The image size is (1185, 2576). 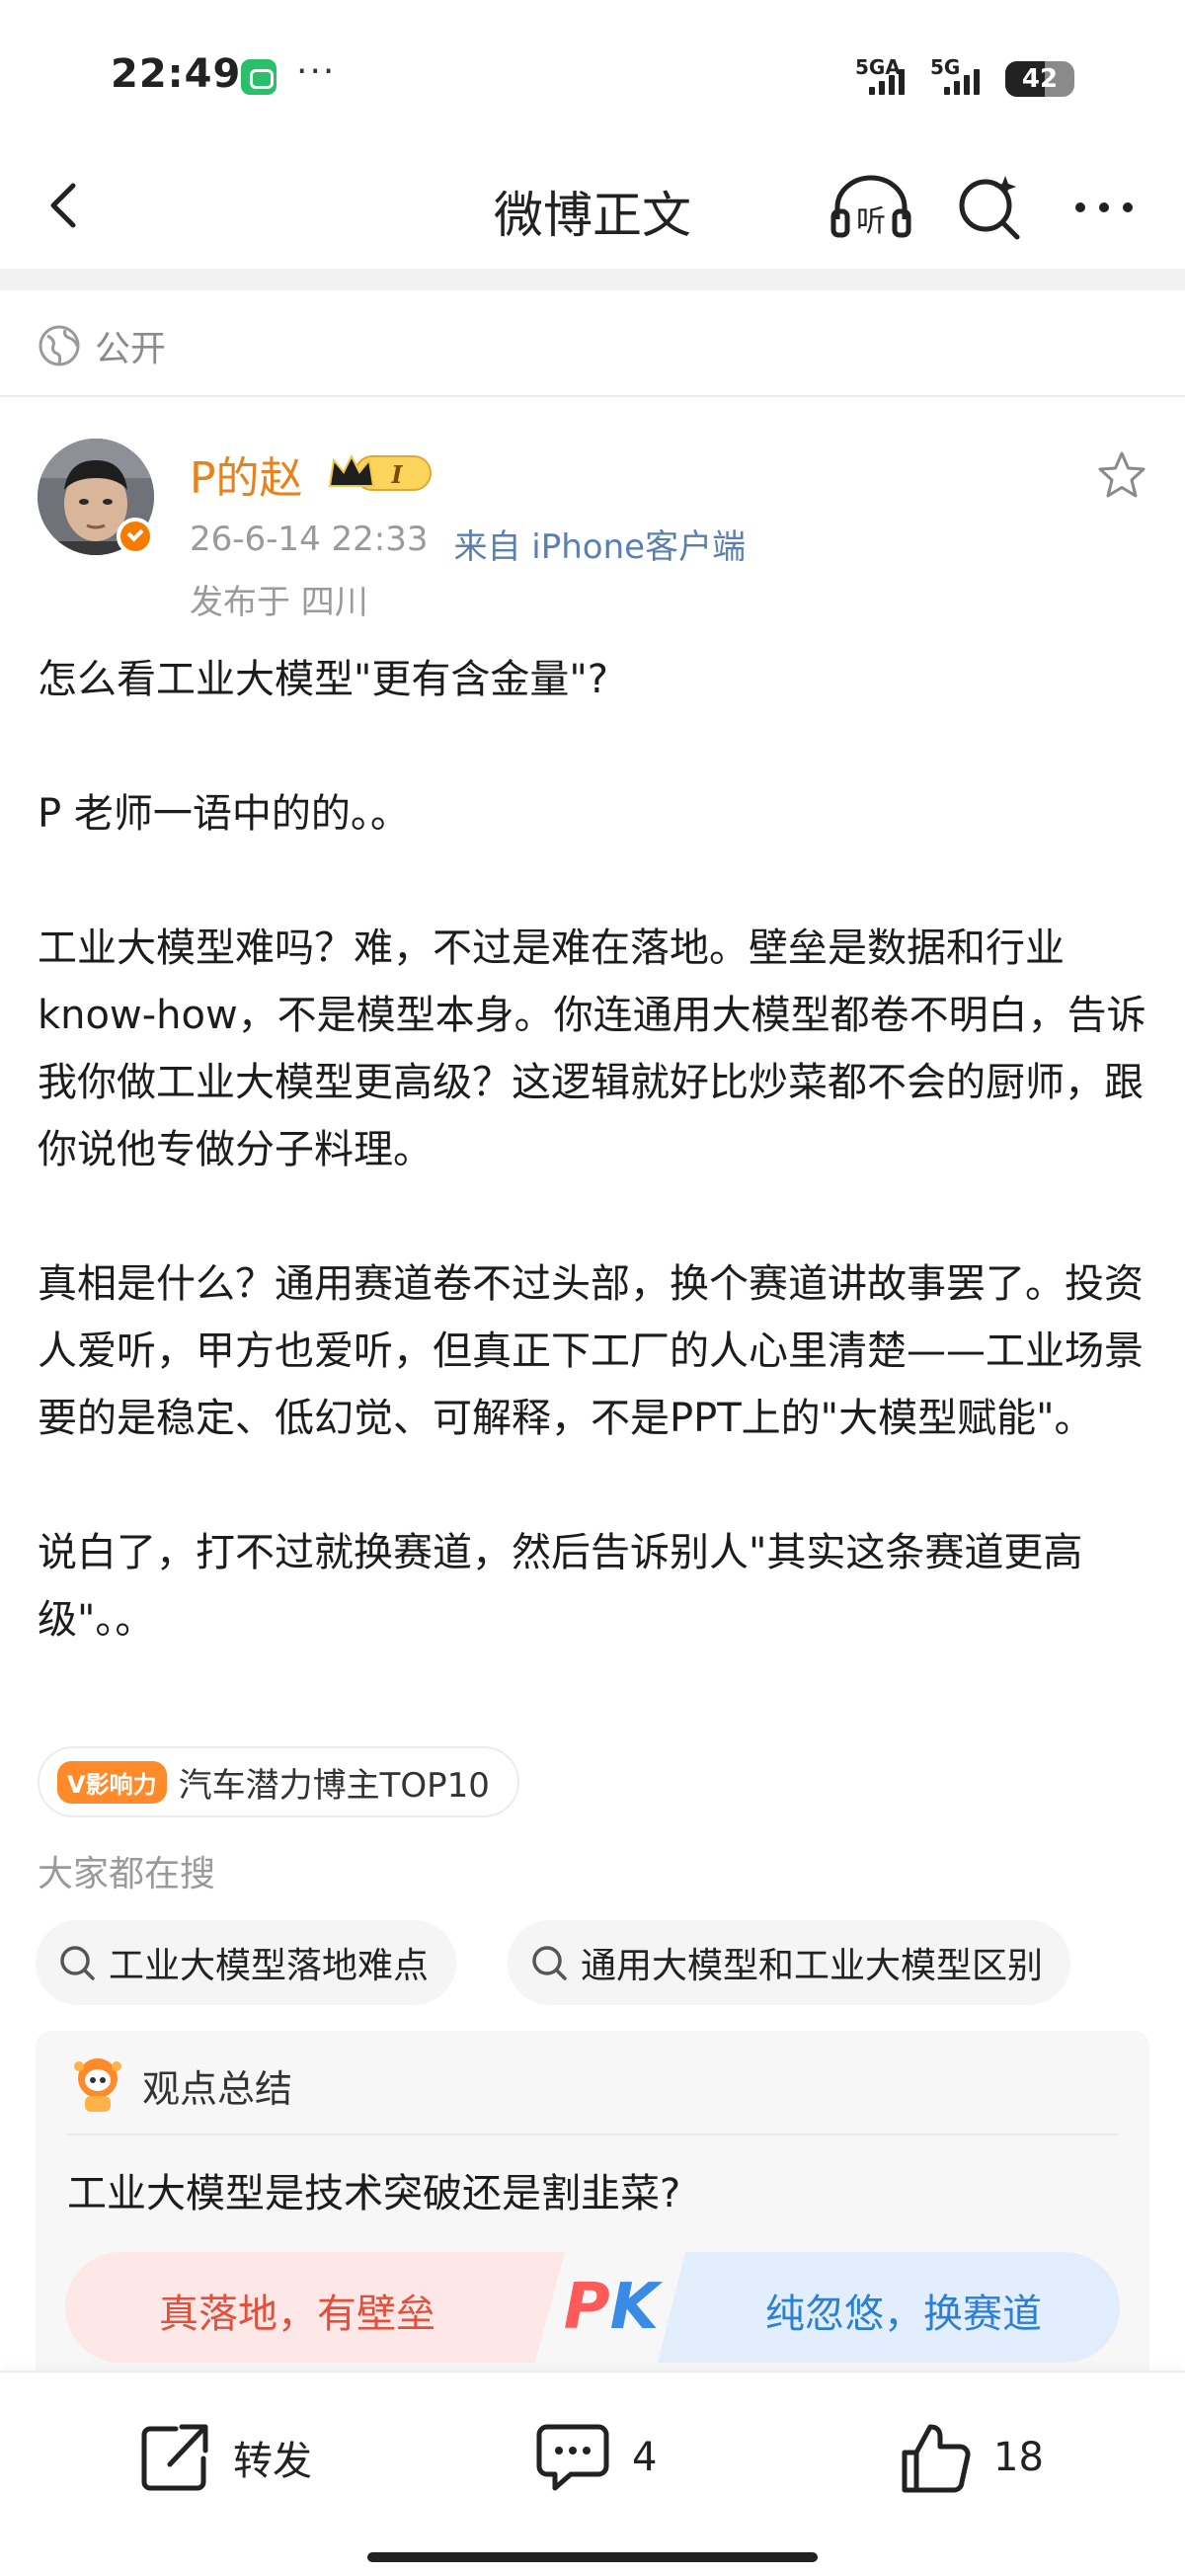 I want to click on verified-badge-icon, so click(x=135, y=536).